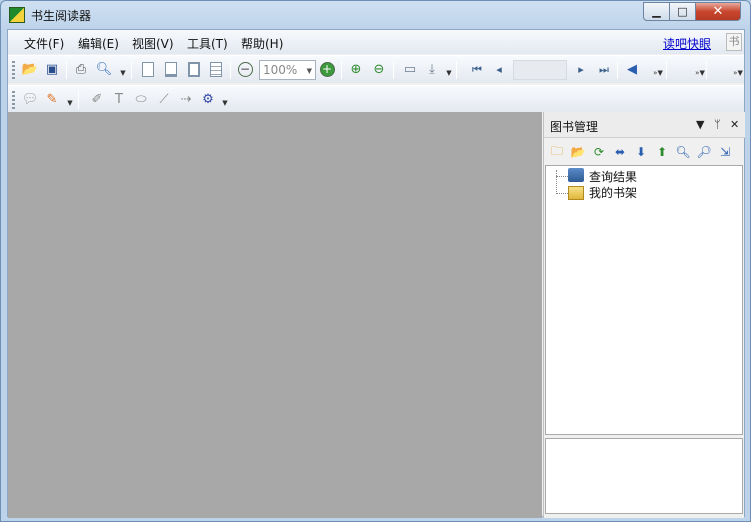  Describe the element at coordinates (687, 43) in the screenshot. I see `read-quick-link: 读吧快眼` at that location.